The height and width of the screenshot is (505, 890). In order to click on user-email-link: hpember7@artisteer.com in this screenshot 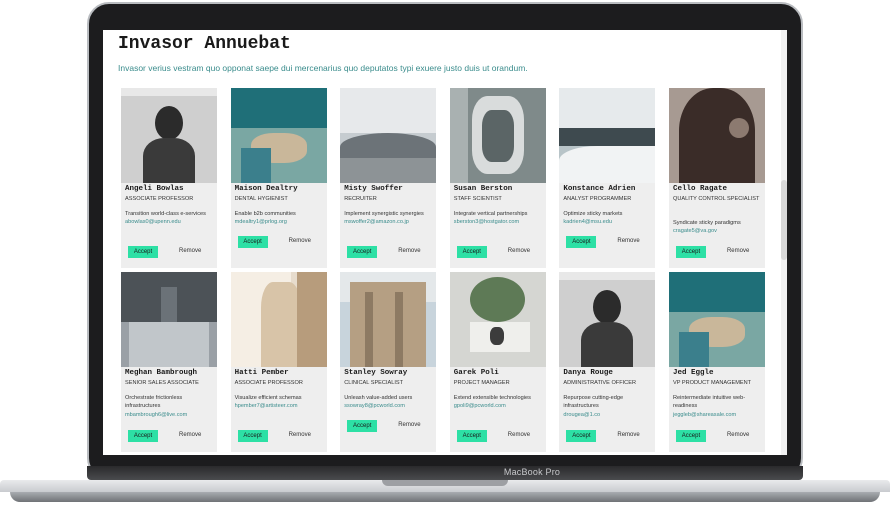, I will do `click(280, 406)`.